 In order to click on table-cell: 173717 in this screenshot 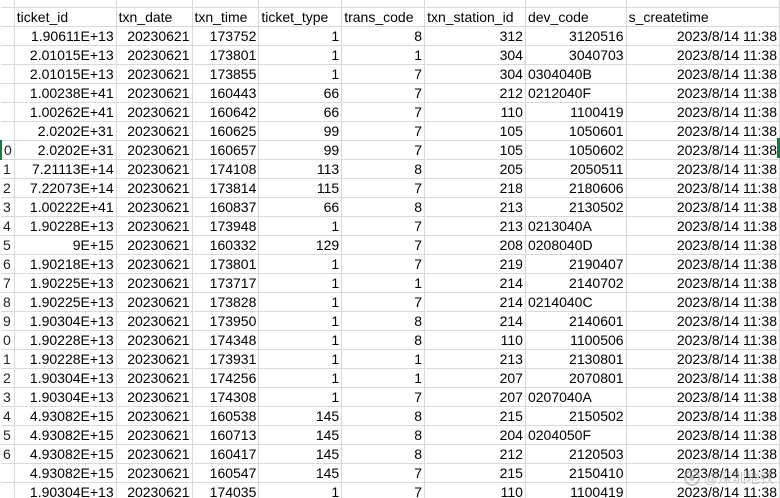, I will do `click(226, 283)`.